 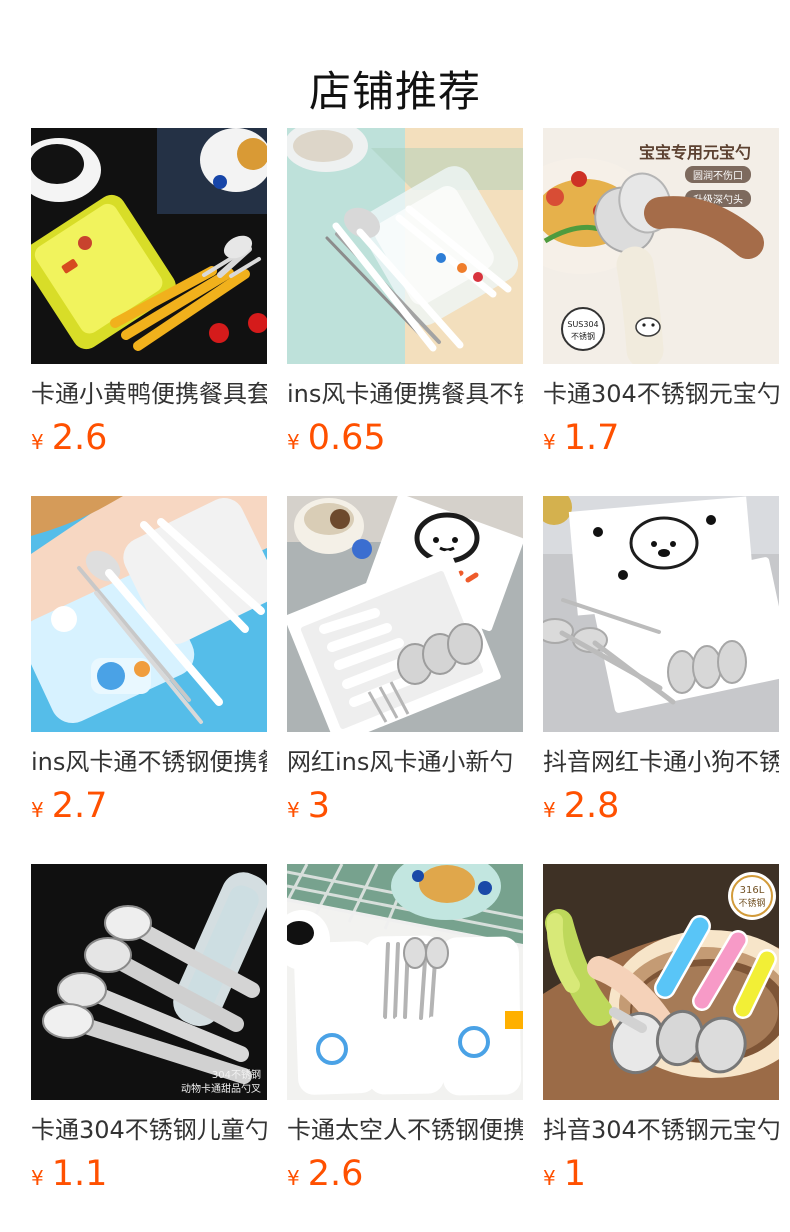 I want to click on product-image: 宝宝专用元宝勺 圆润不伤口 升级深勺头 SUS304 不锈钢, so click(x=661, y=246).